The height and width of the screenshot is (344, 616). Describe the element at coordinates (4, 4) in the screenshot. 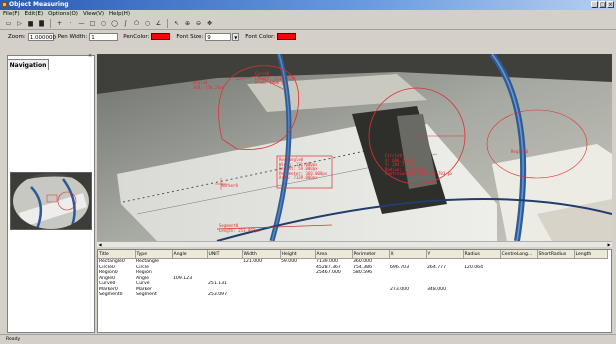

I see `app-icon` at that location.